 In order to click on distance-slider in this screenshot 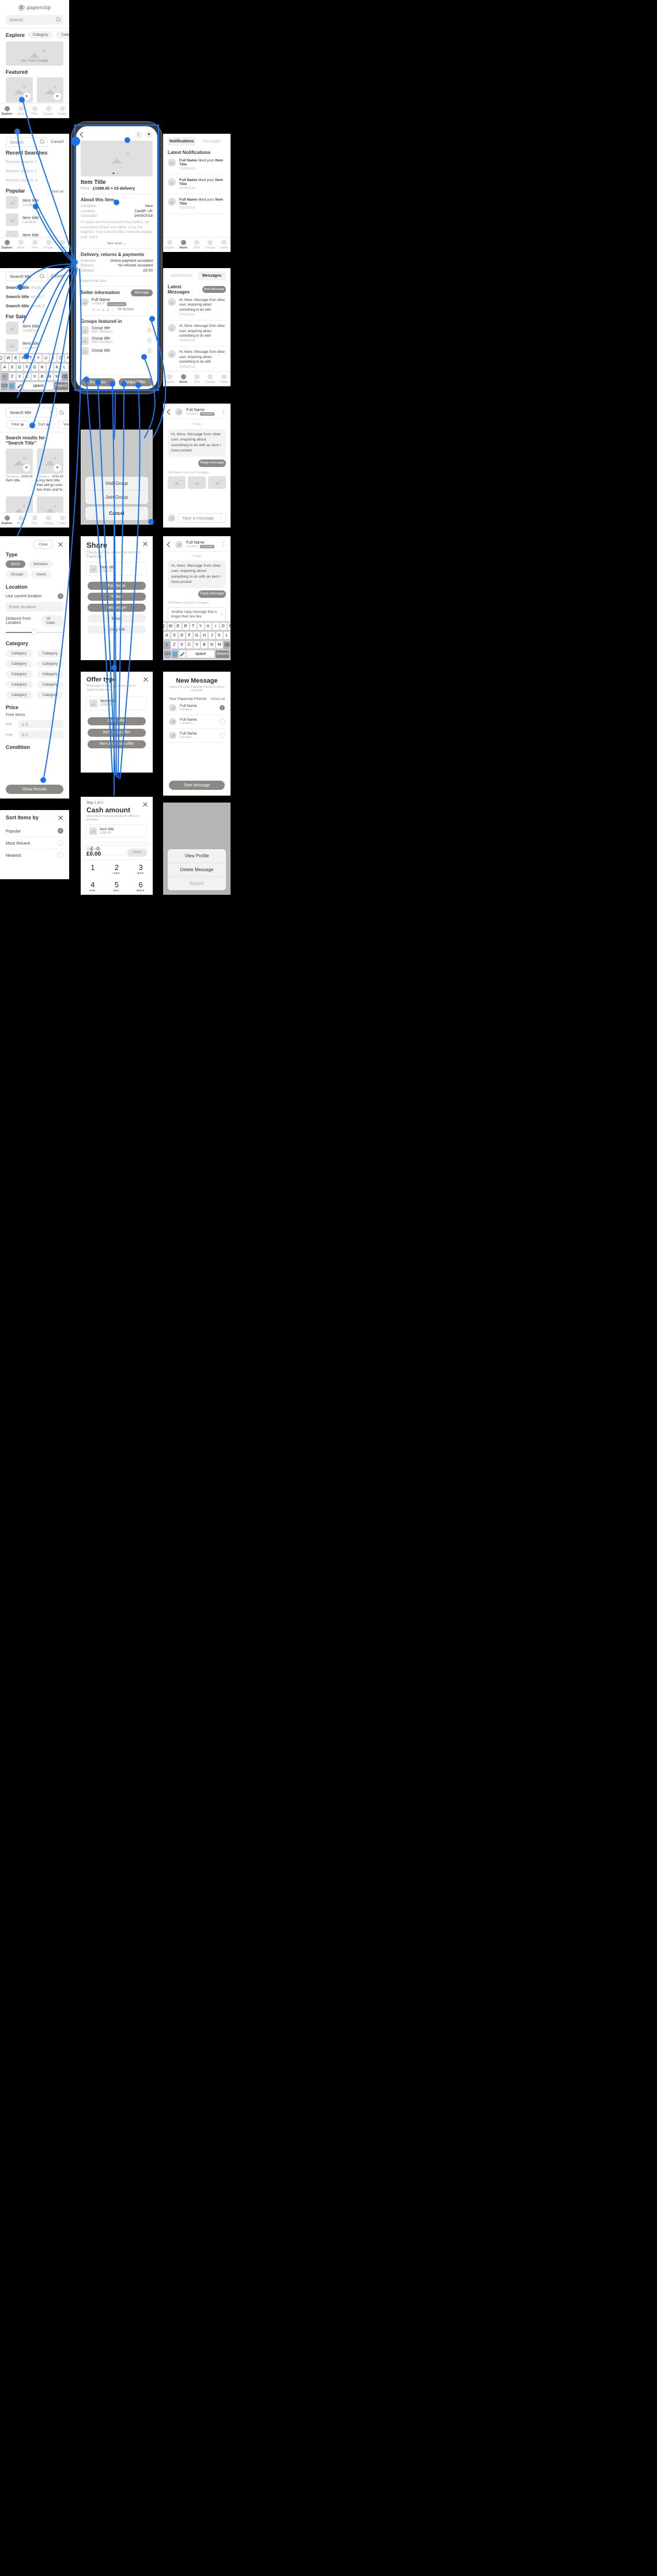, I will do `click(34, 632)`.